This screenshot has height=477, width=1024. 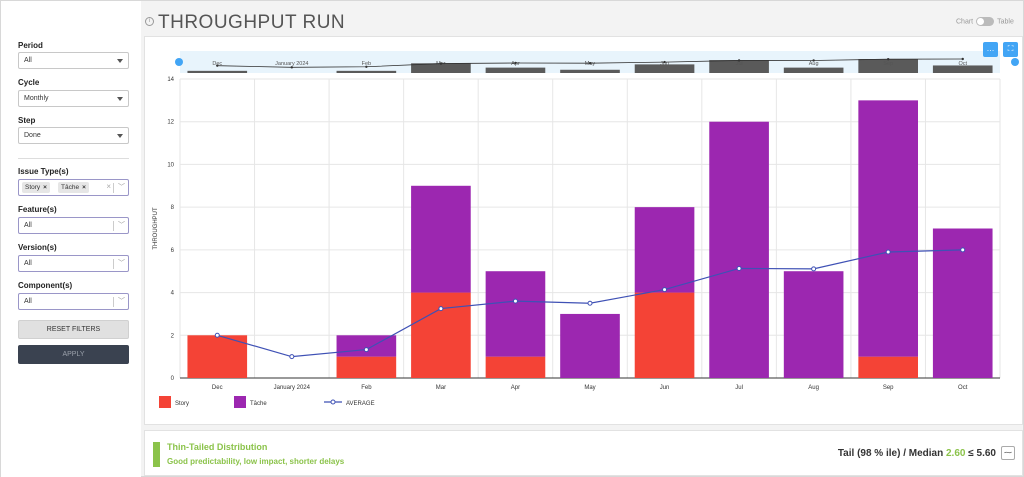 I want to click on feature-select: All ﹀, so click(x=73, y=225).